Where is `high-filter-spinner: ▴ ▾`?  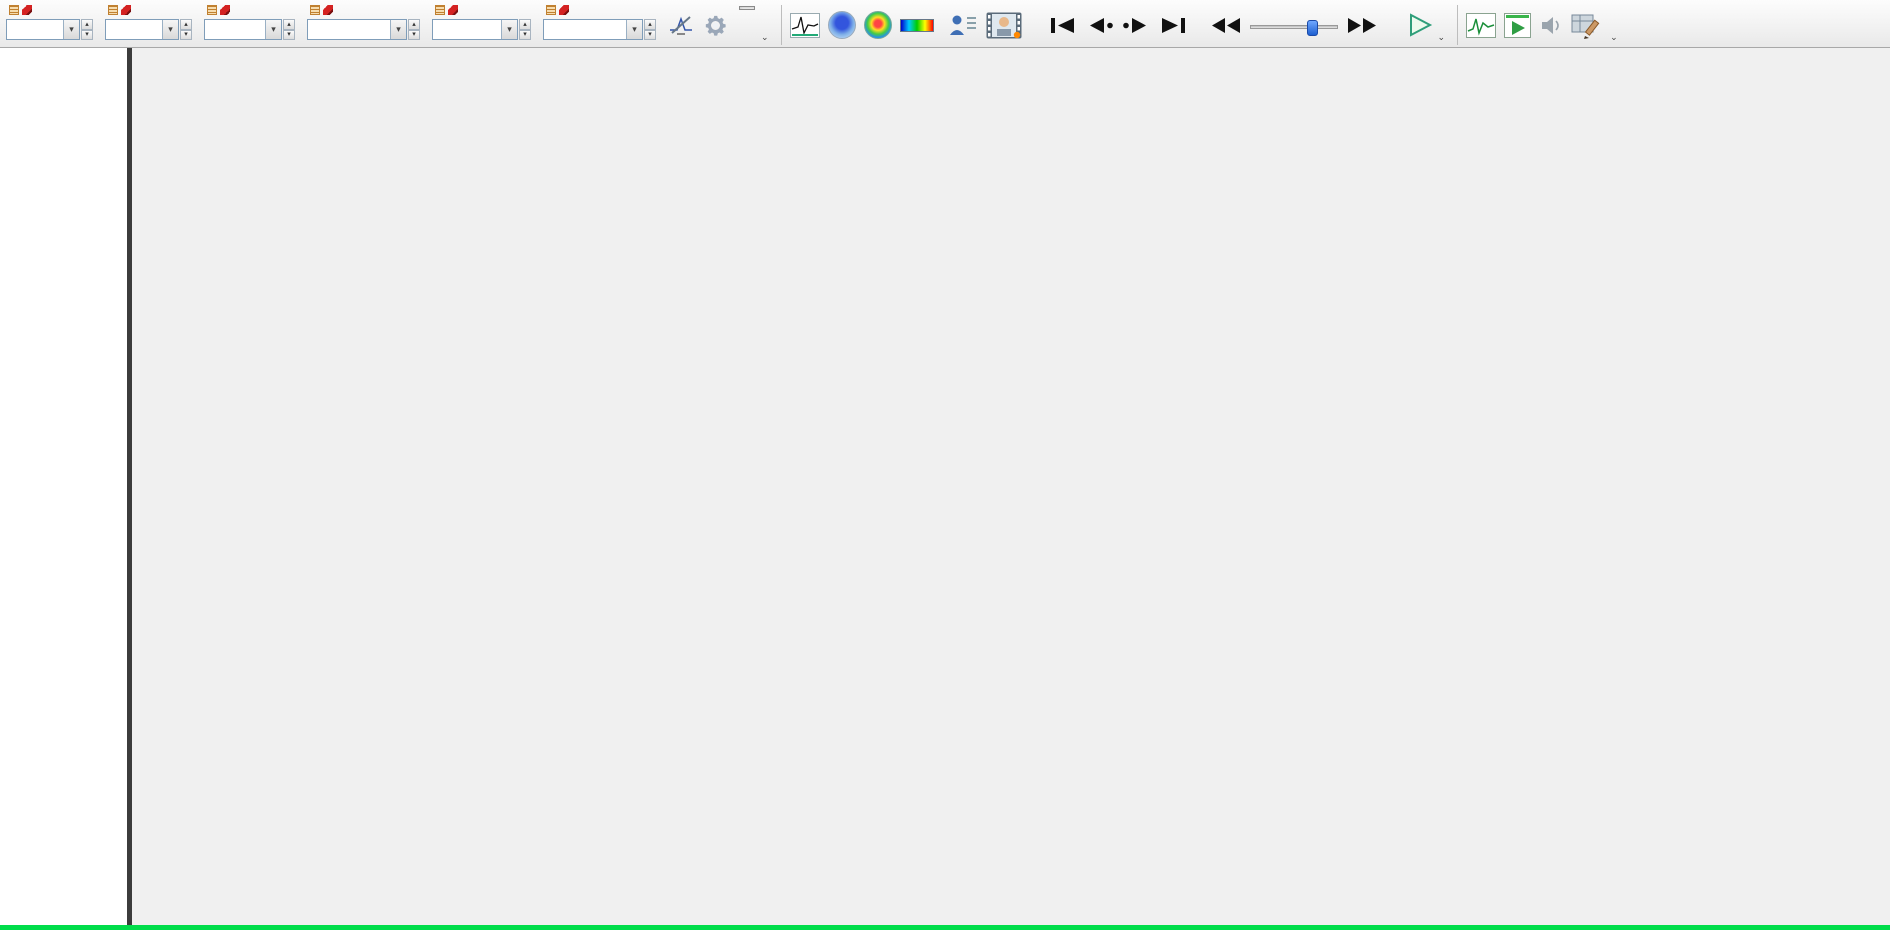 high-filter-spinner: ▴ ▾ is located at coordinates (289, 29).